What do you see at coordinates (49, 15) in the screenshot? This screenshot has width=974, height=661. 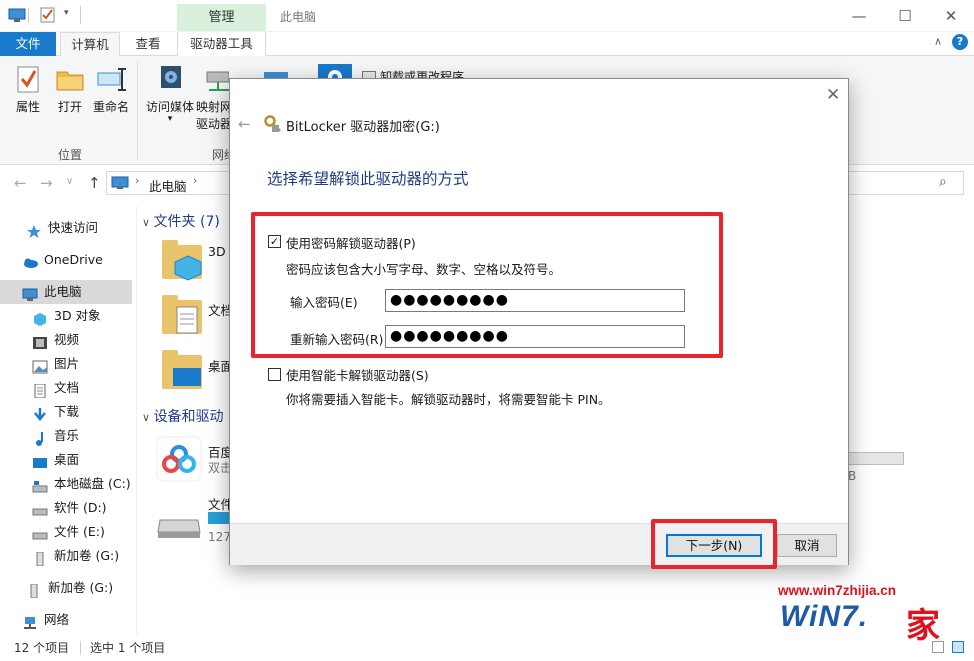 I see `properties-qat-icon` at bounding box center [49, 15].